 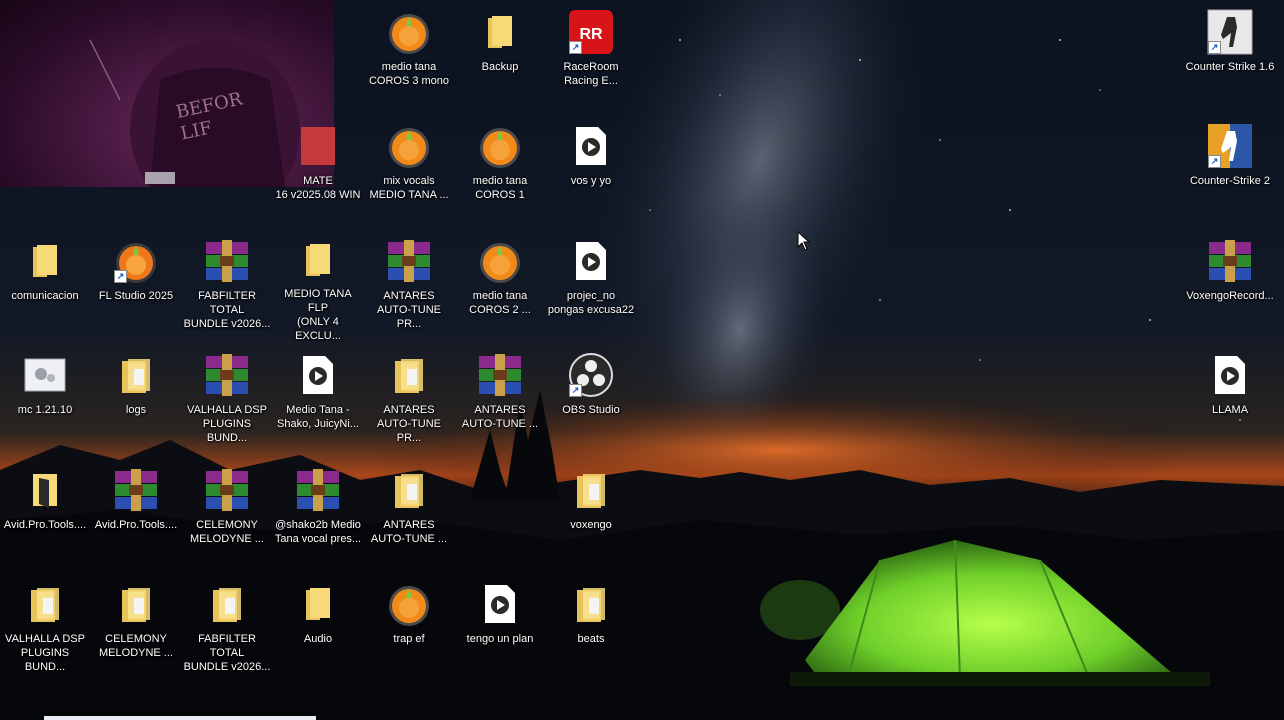 I want to click on desktop-icon: Audio, so click(x=318, y=629).